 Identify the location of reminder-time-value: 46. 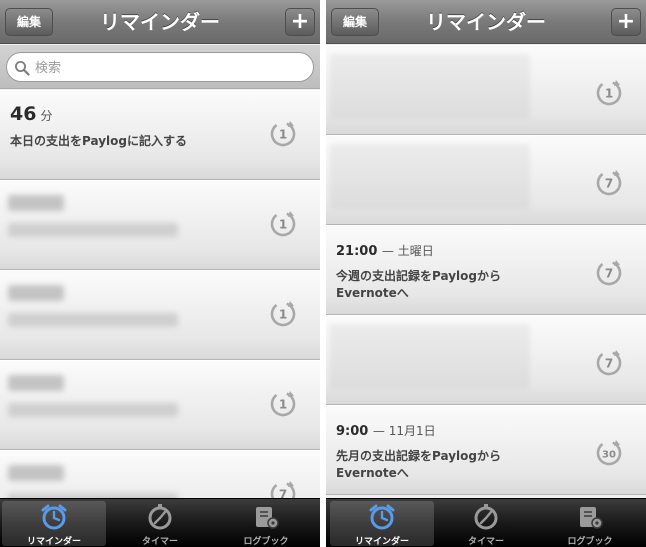
(23, 114).